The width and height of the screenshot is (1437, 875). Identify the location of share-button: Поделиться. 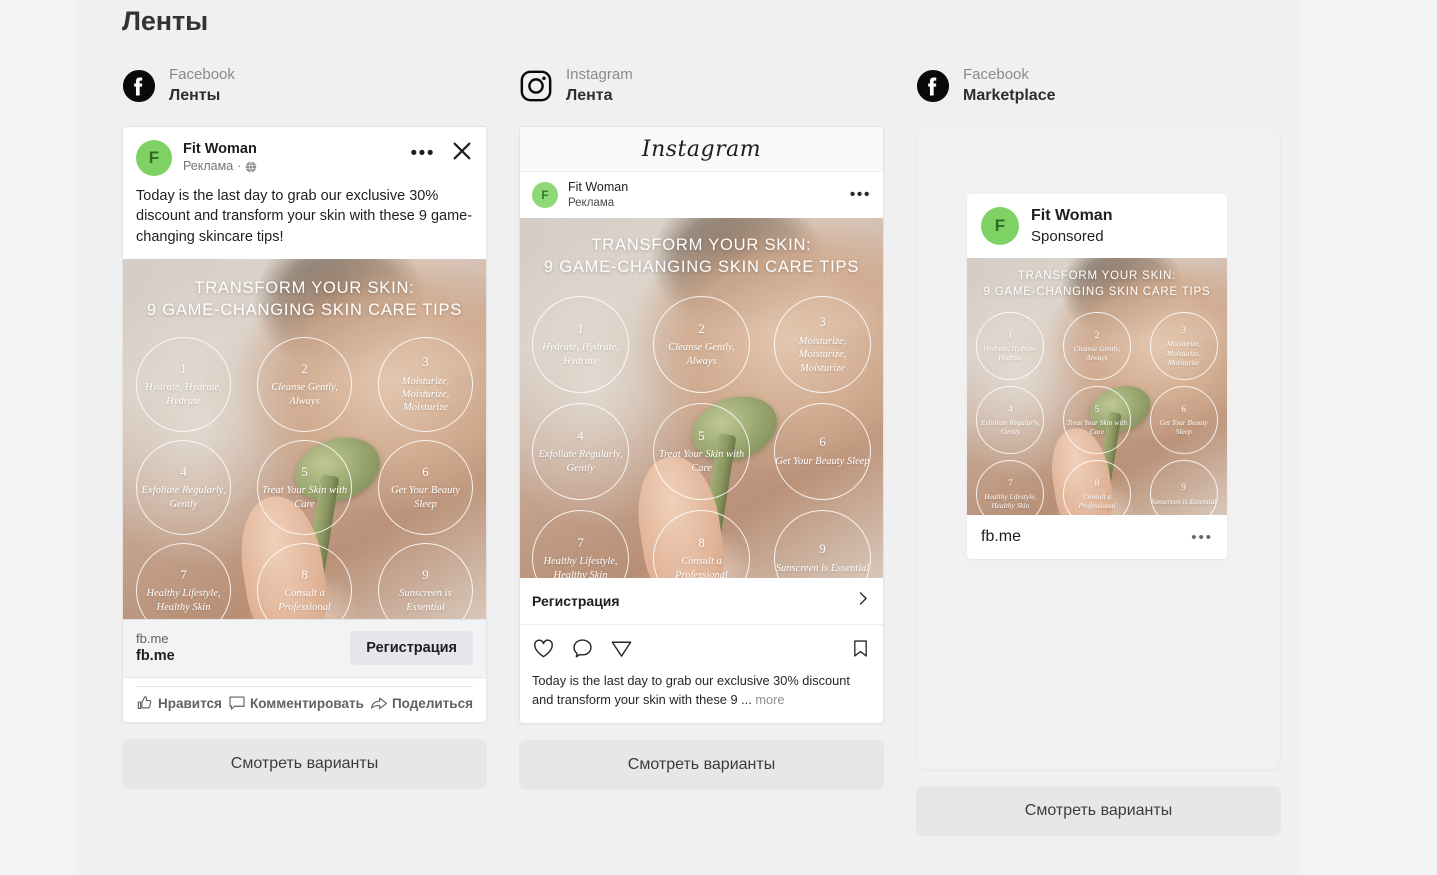
(421, 703).